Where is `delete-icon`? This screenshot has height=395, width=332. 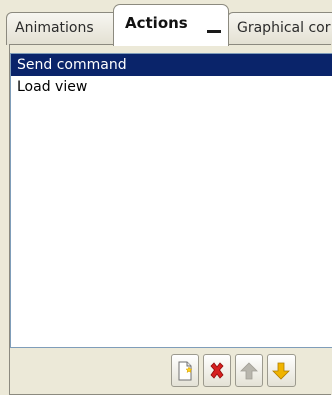 delete-icon is located at coordinates (217, 370).